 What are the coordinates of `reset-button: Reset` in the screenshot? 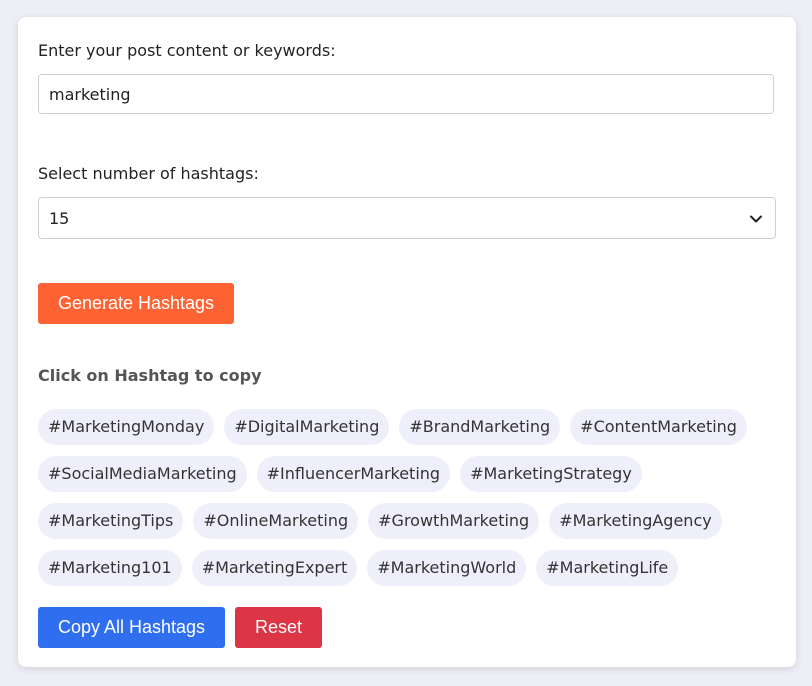 It's located at (278, 627).